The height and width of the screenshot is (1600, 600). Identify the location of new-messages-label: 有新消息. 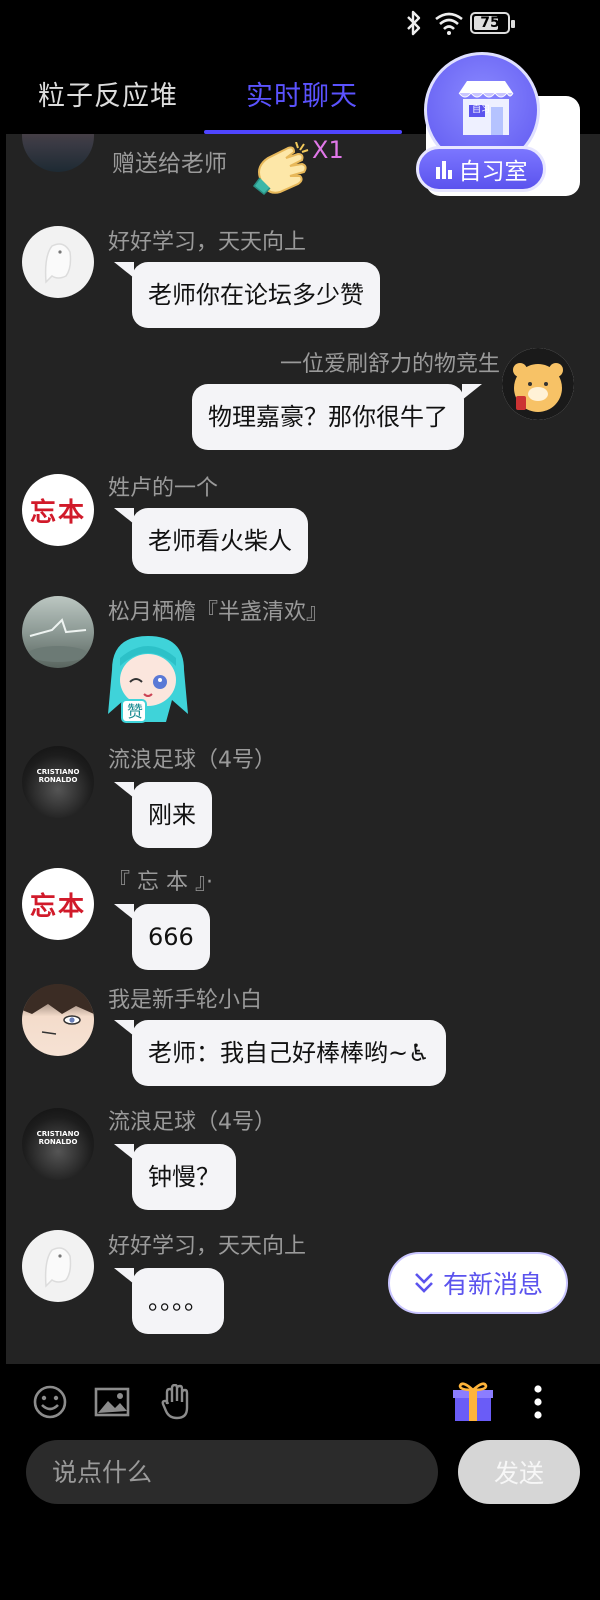
(492, 1284).